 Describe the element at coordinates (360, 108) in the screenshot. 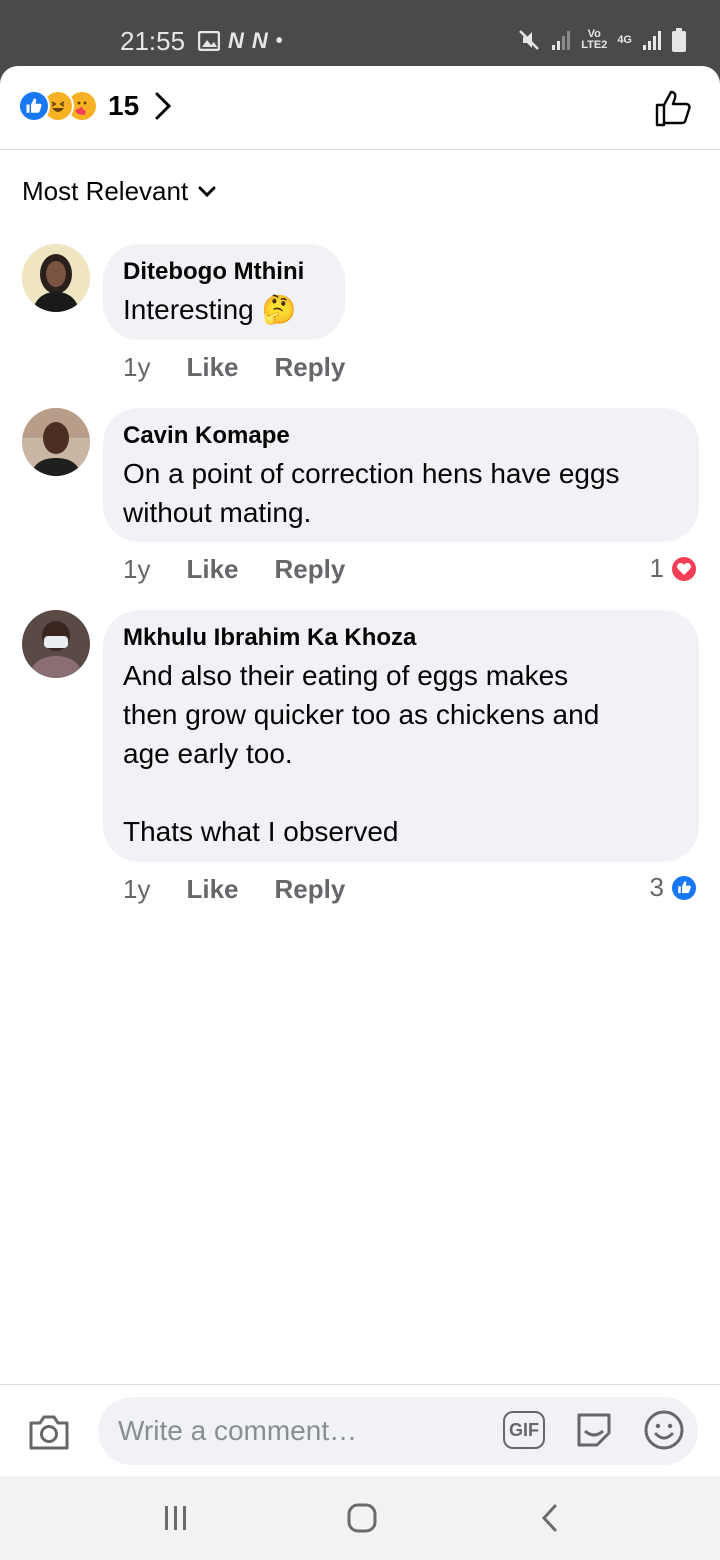

I see `reactions-header: 15` at that location.